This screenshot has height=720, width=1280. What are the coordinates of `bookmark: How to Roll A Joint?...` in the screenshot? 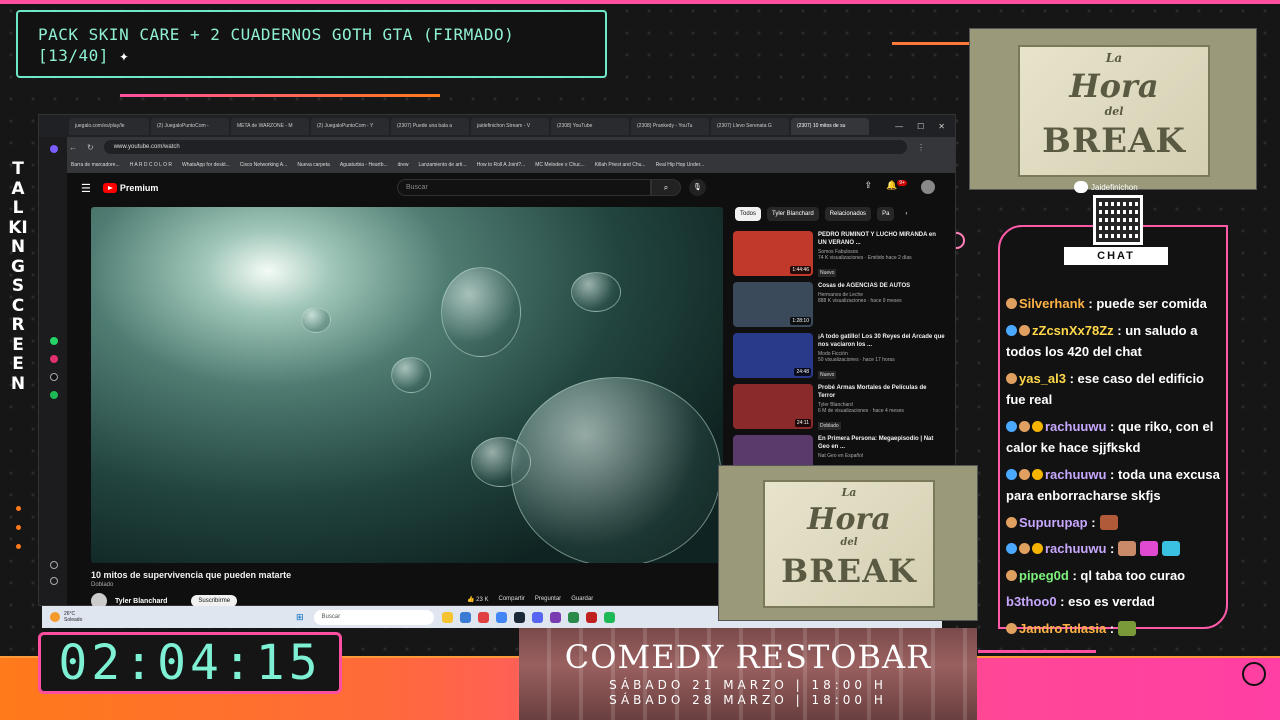 It's located at (501, 165).